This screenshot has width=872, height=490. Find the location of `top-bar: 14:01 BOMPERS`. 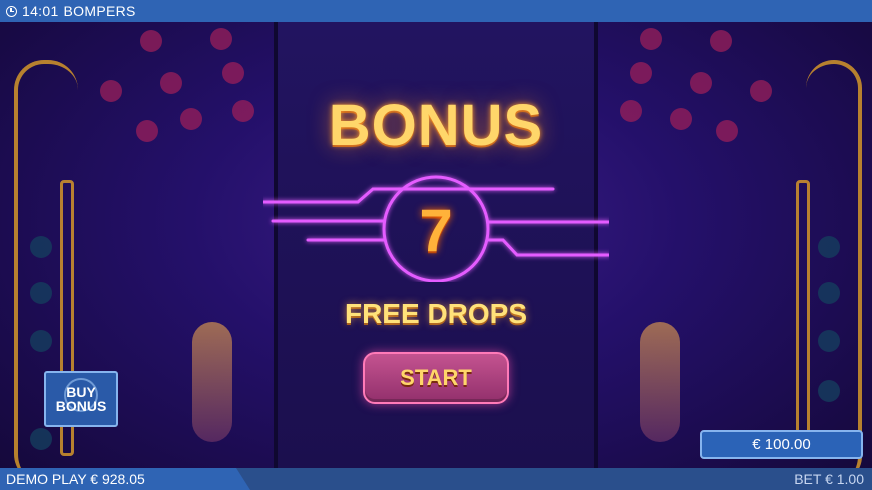

top-bar: 14:01 BOMPERS is located at coordinates (436, 11).